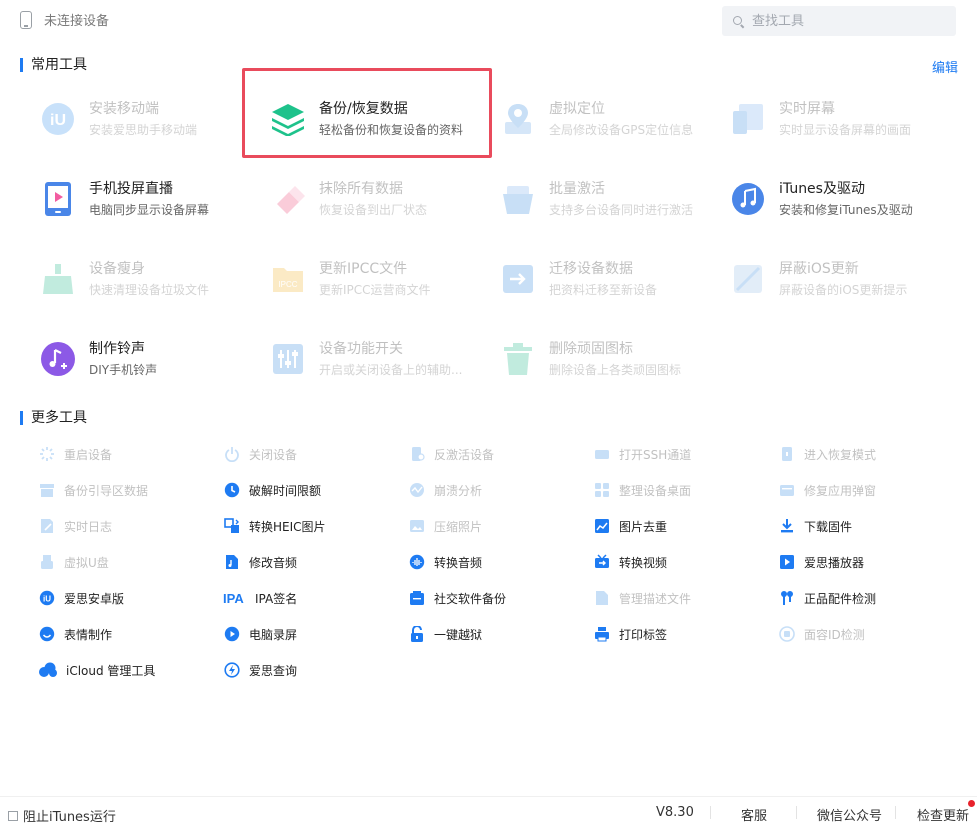 The image size is (977, 825). I want to click on wechat-link: 微信公众号, so click(849, 814).